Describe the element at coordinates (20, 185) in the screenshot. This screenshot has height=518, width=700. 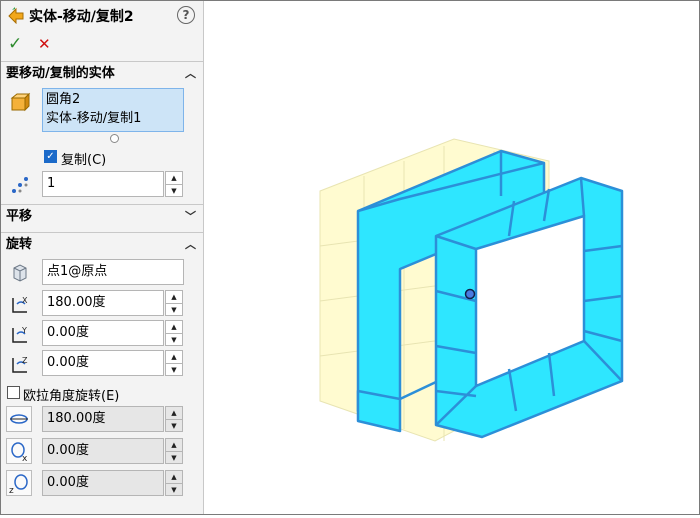
I see `copy-count-icon` at that location.